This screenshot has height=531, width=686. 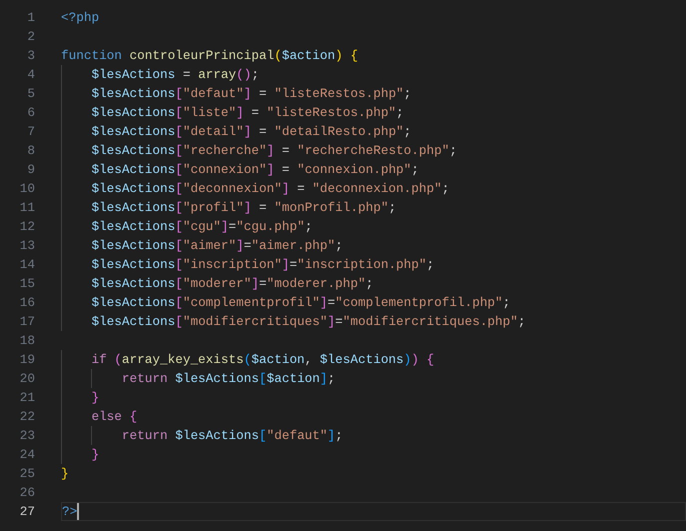 I want to click on line-number: 10, so click(x=26, y=189).